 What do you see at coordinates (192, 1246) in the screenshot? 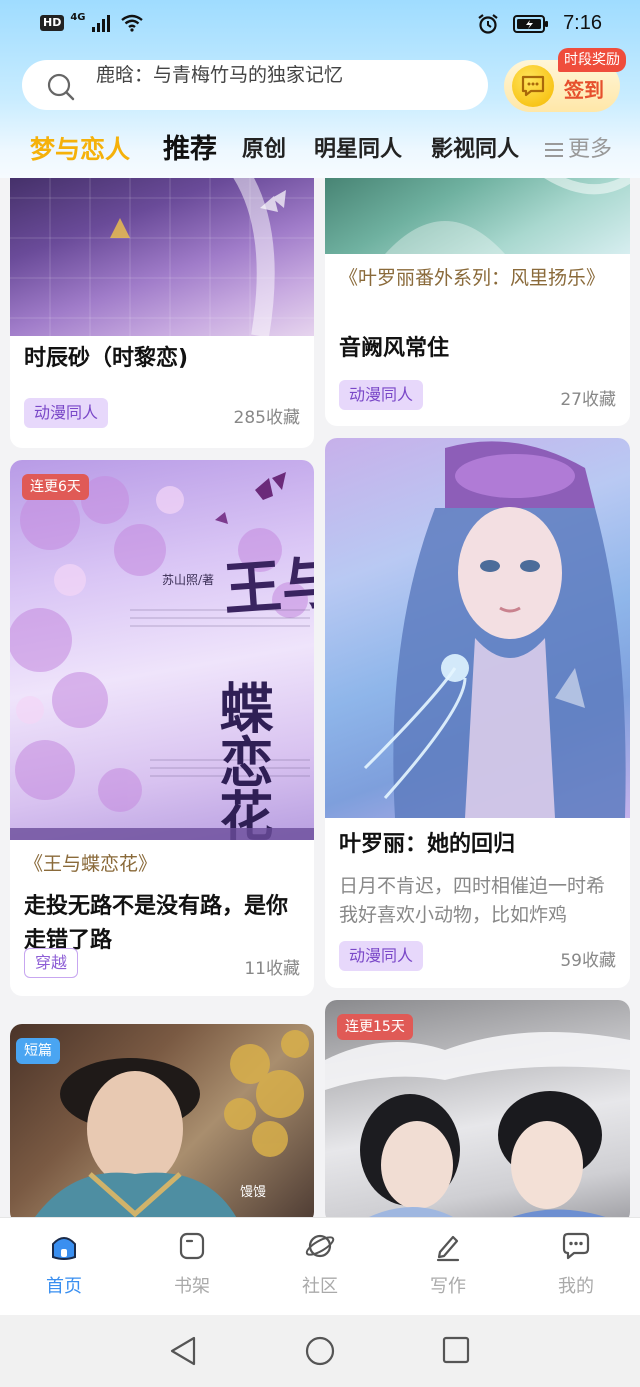
I see `bookshelf-icon` at bounding box center [192, 1246].